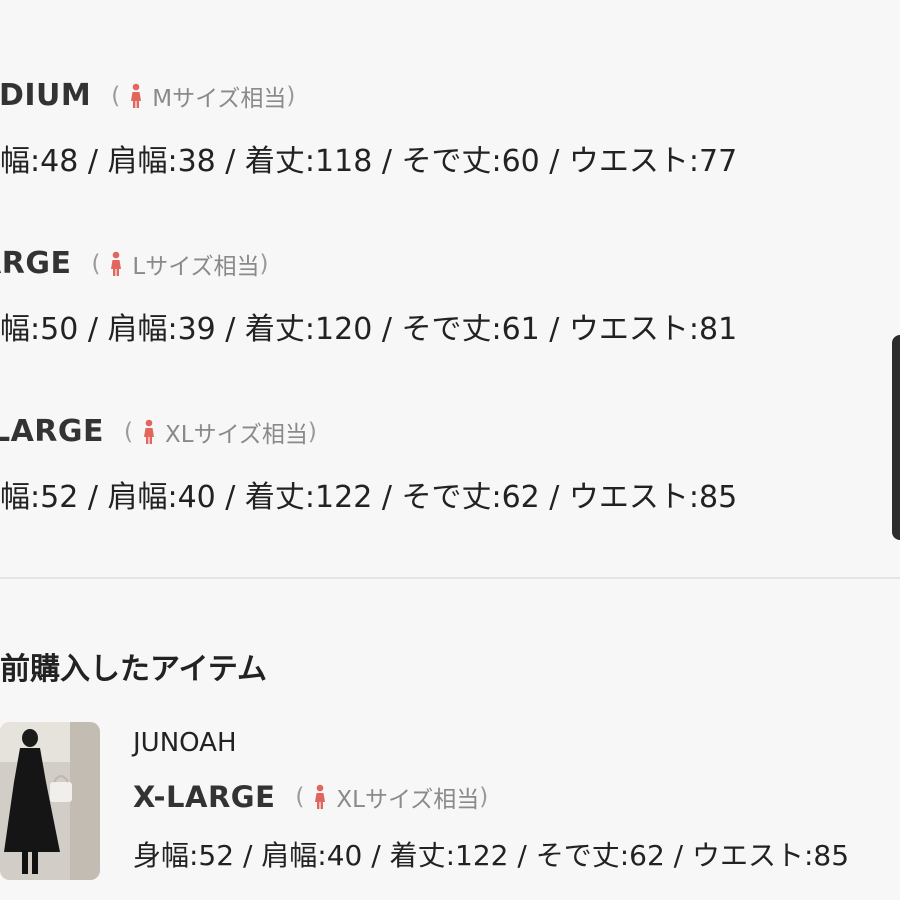 The height and width of the screenshot is (900, 900). What do you see at coordinates (204, 797) in the screenshot?
I see `item-size-name: X-LARGE` at bounding box center [204, 797].